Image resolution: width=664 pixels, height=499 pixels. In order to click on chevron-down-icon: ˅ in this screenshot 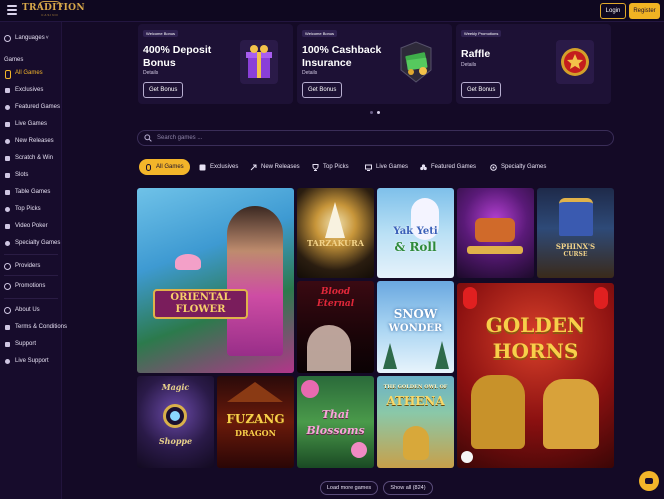, I will do `click(47, 38)`.